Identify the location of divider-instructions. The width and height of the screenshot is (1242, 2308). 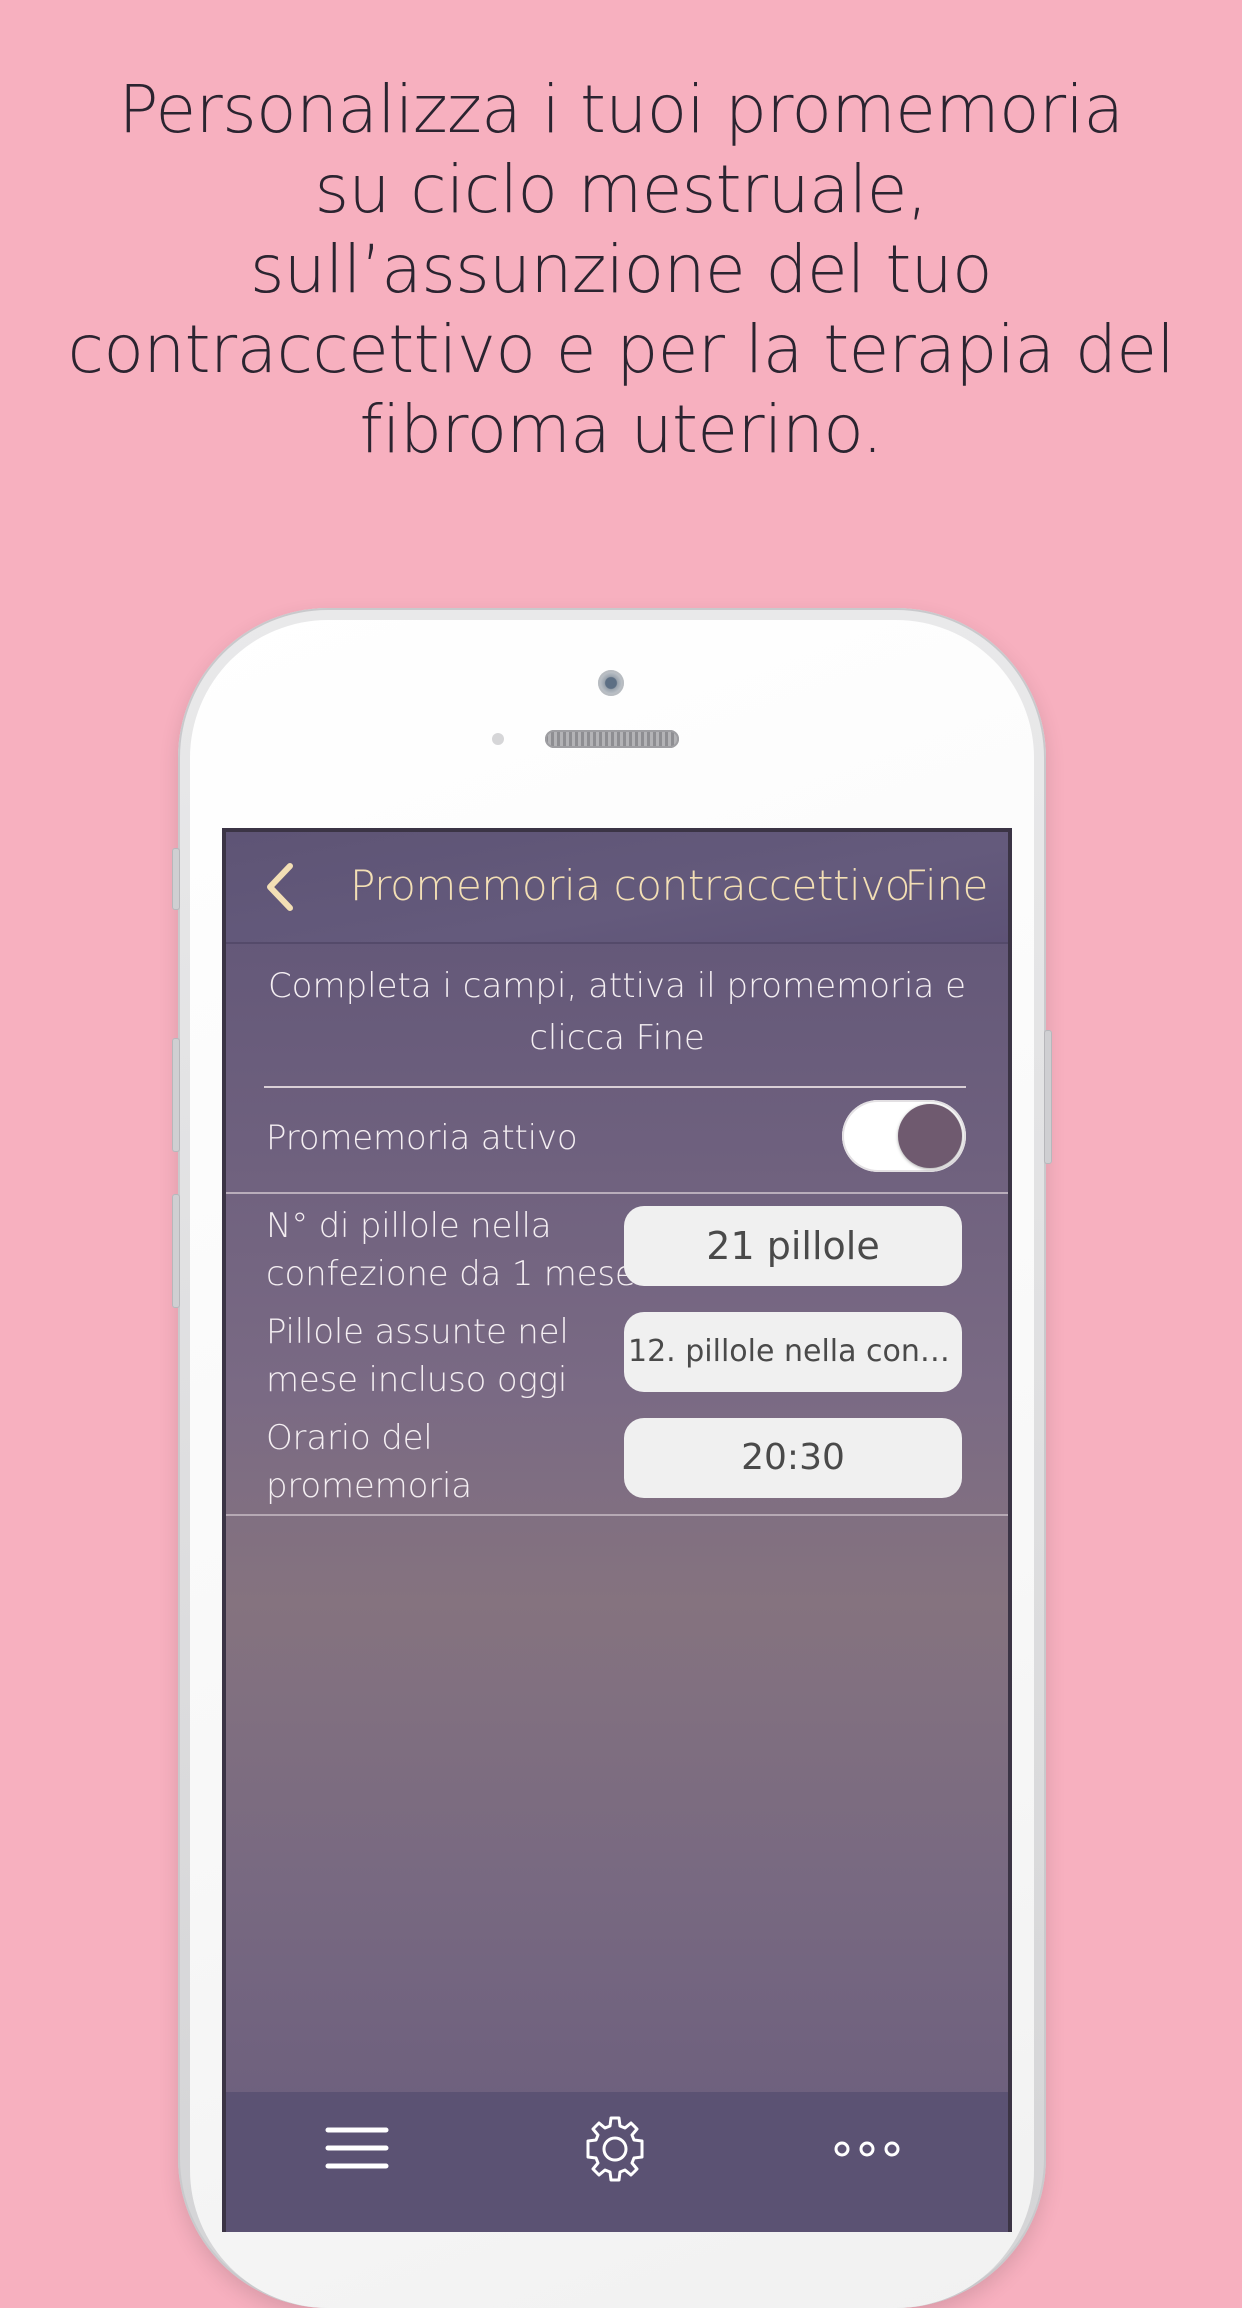
(615, 1087).